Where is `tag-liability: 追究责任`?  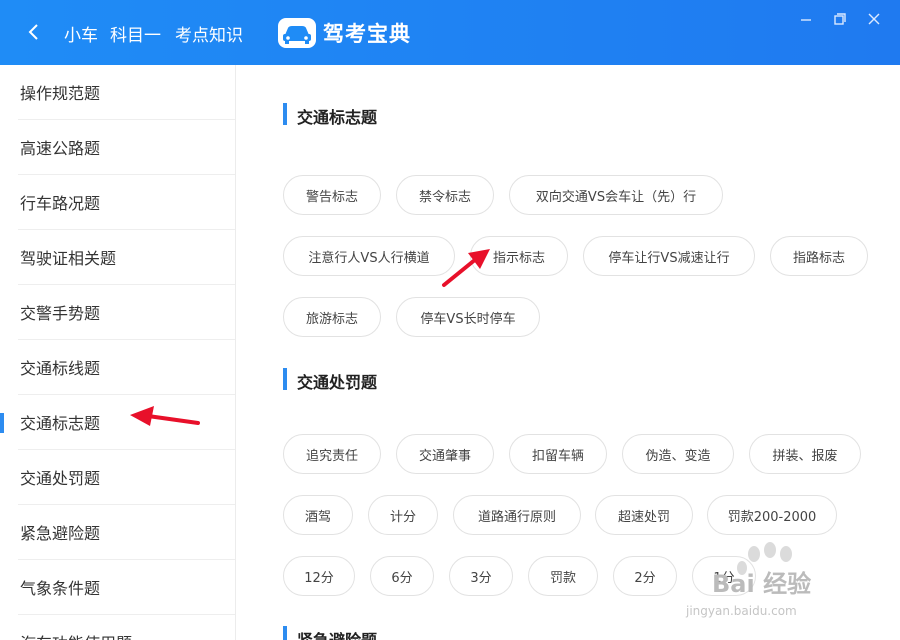
tag-liability: 追究责任 is located at coordinates (332, 454).